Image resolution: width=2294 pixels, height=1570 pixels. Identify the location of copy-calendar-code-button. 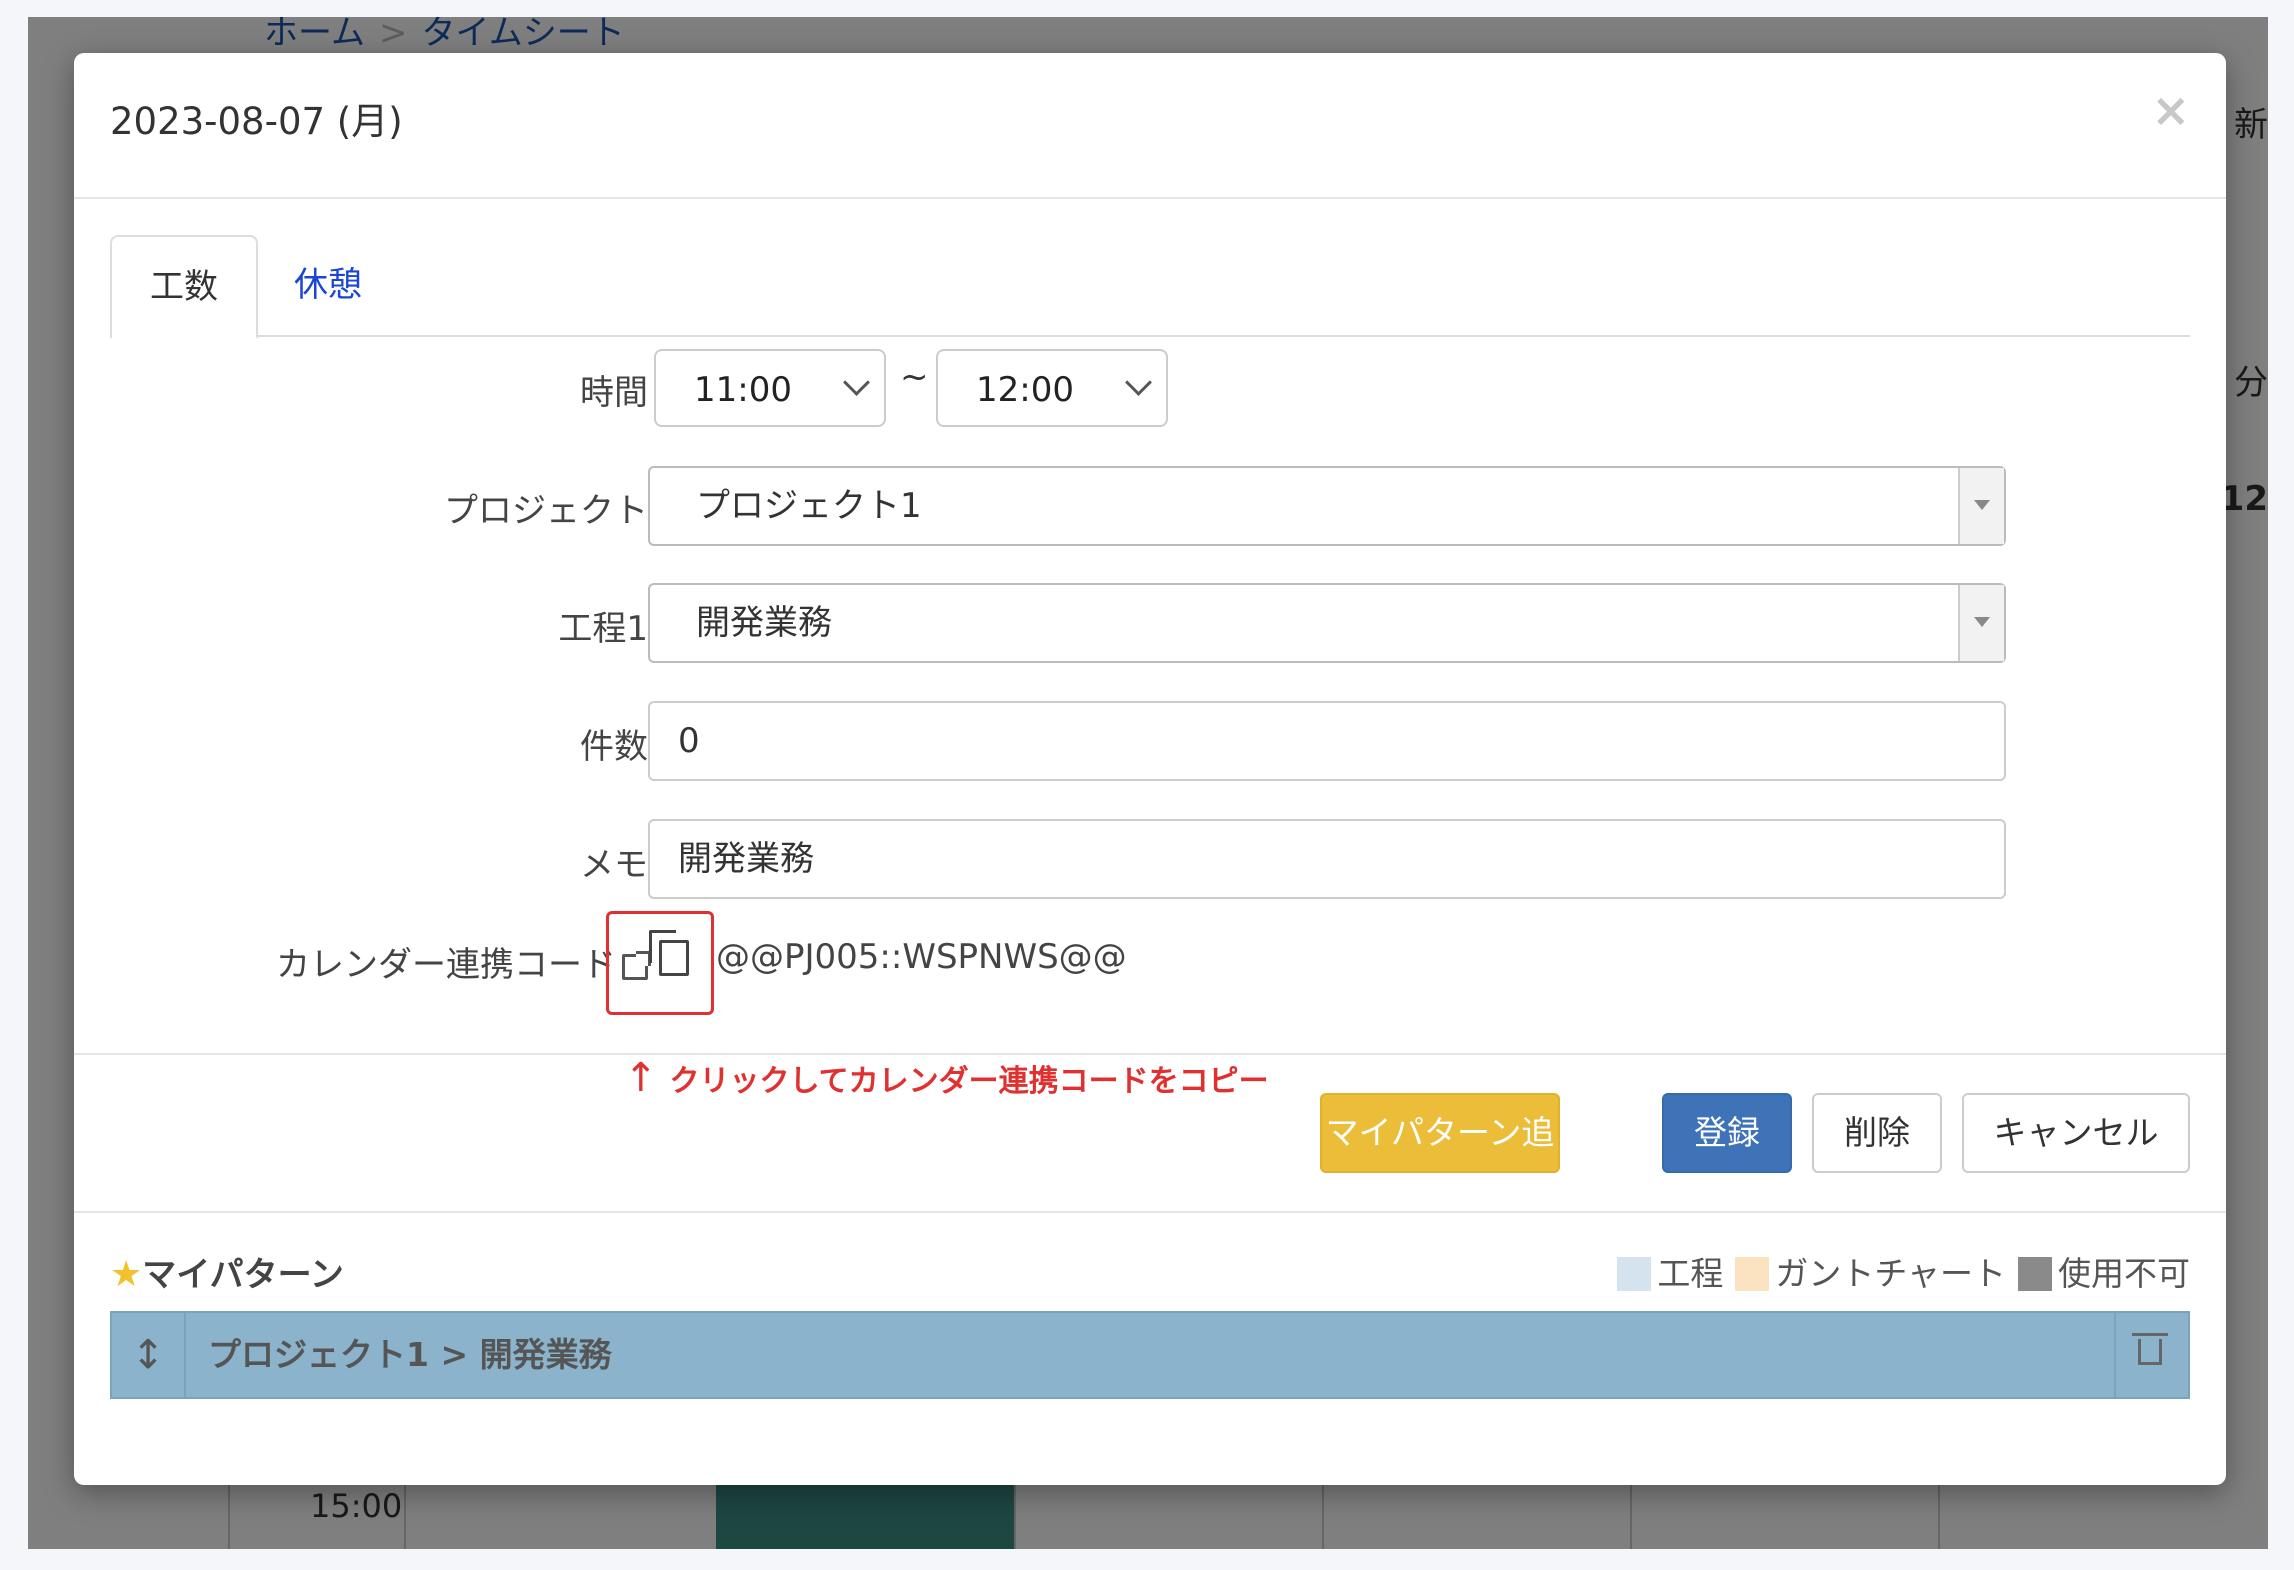
(660, 963).